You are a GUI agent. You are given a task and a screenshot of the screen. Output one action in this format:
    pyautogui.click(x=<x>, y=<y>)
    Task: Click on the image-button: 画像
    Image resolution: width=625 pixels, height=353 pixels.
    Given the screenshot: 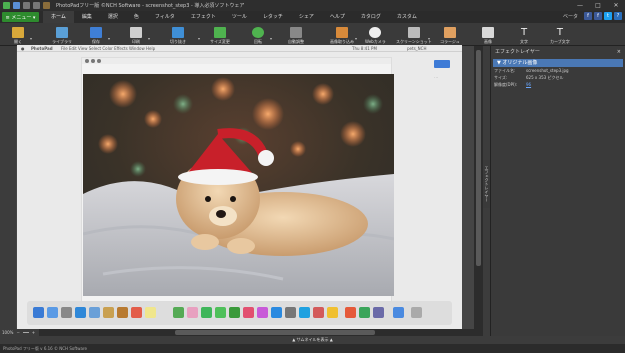 What is the action you would take?
    pyautogui.click(x=488, y=34)
    